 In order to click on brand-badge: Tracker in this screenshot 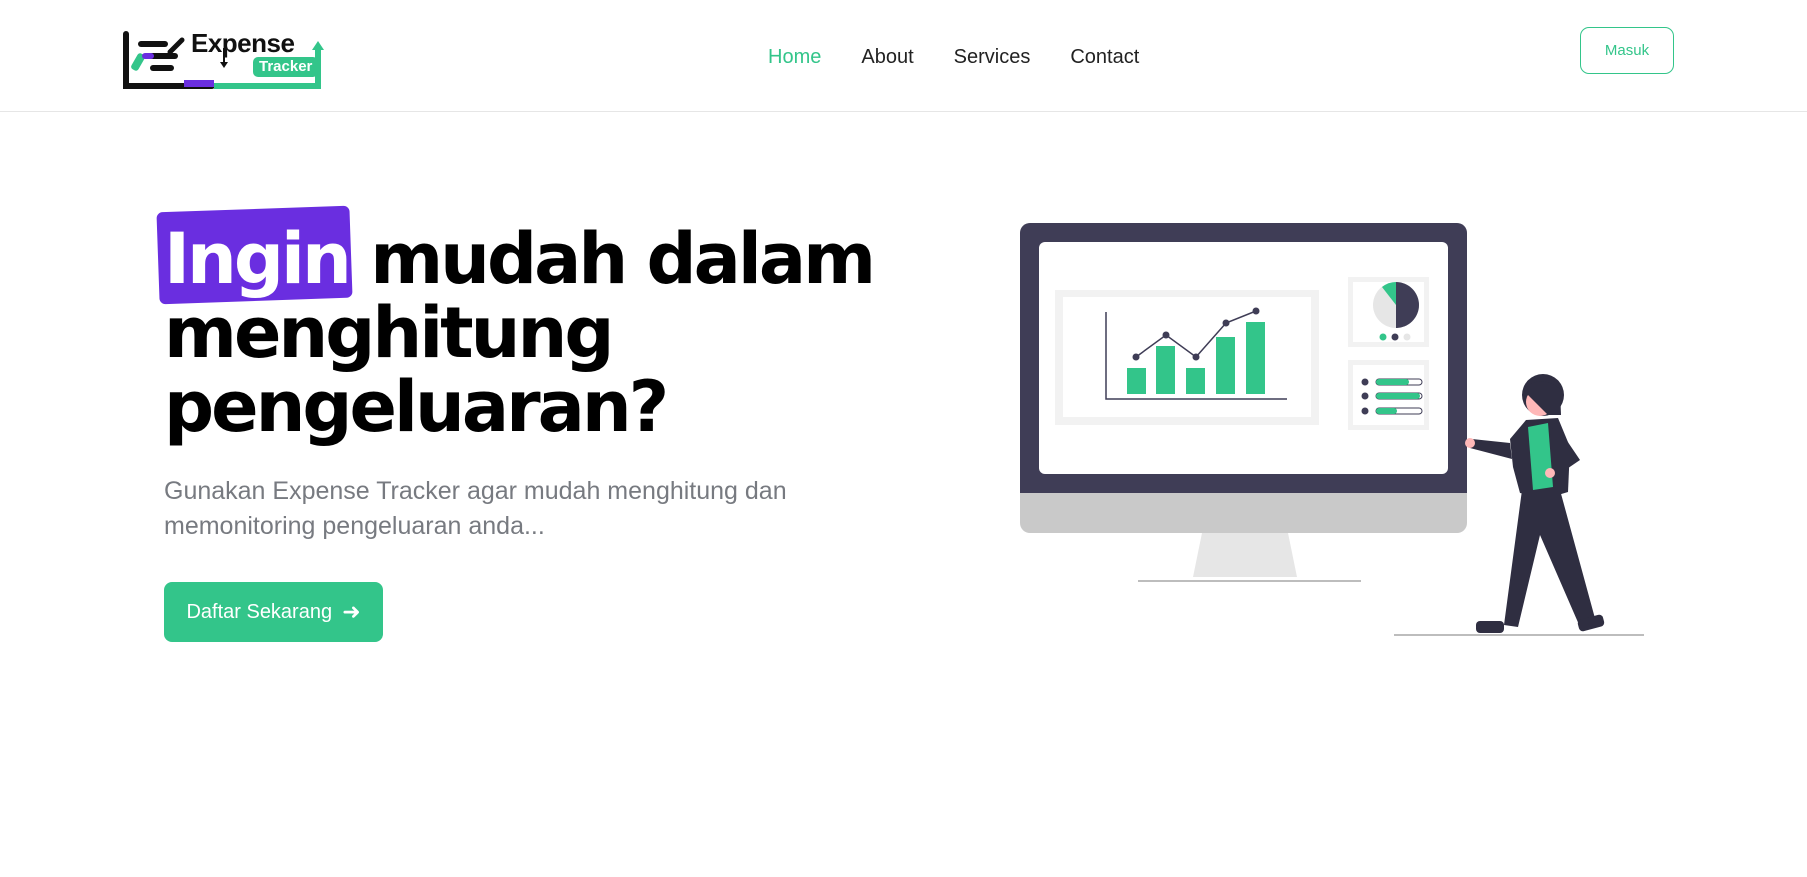, I will do `click(286, 67)`.